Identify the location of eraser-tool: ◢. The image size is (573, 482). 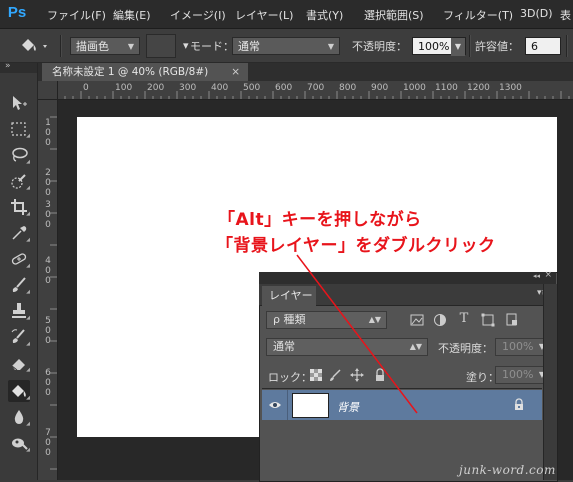
(19, 363).